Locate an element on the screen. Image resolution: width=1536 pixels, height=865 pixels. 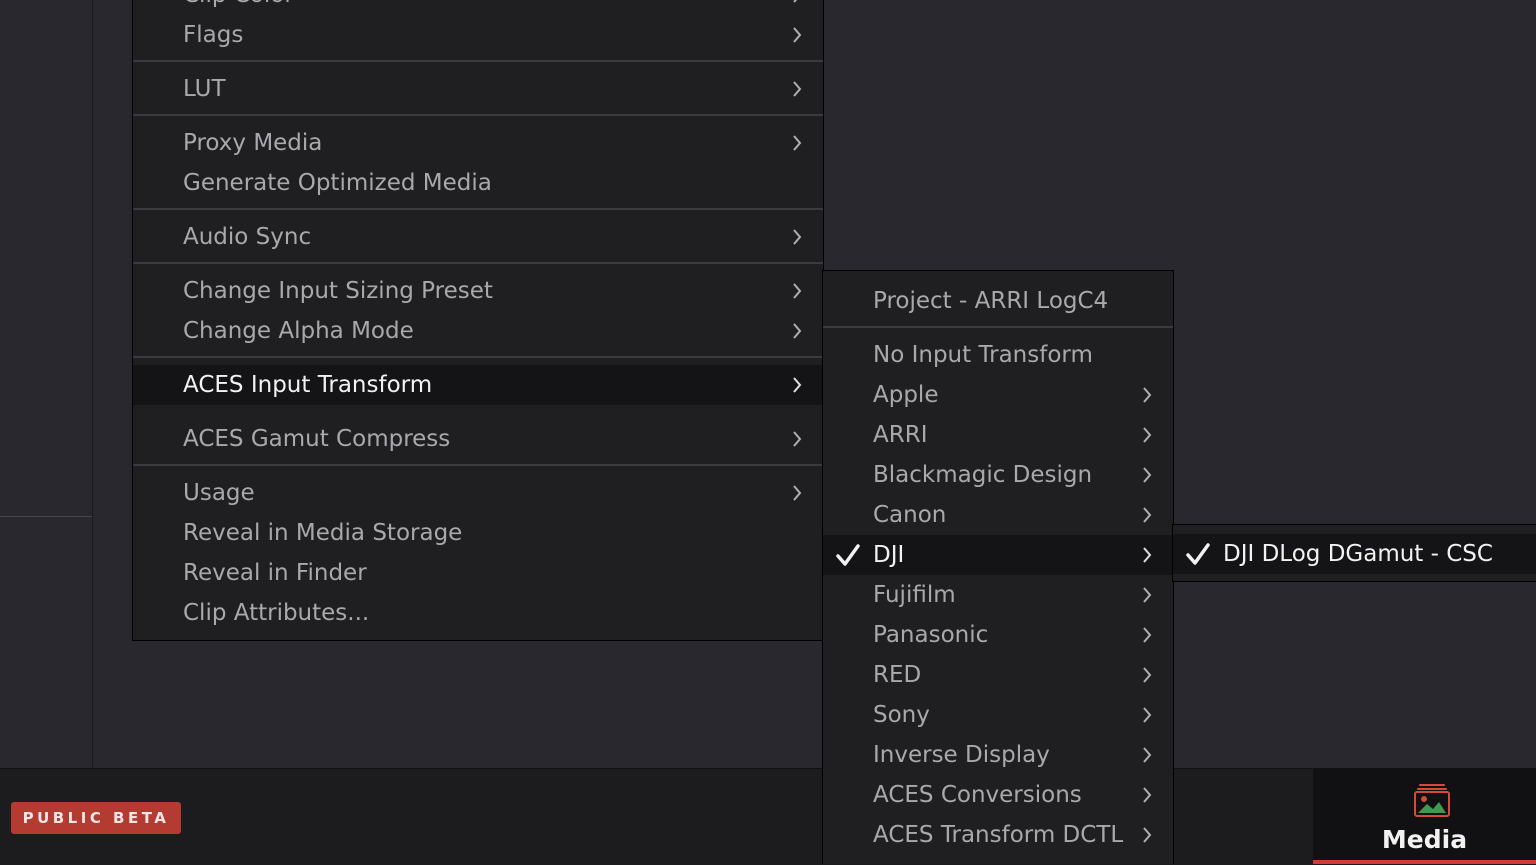
media-page-tab: Media is located at coordinates (1424, 816).